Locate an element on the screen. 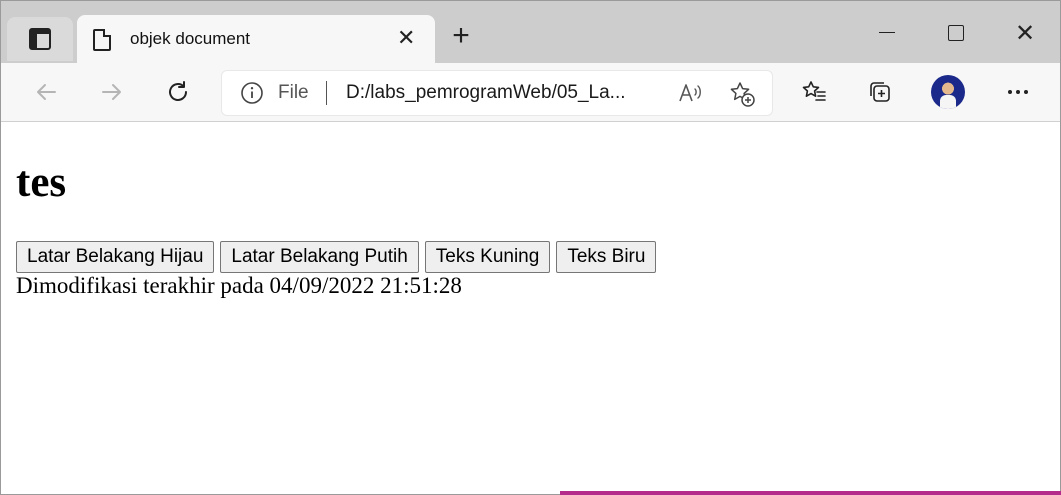 The height and width of the screenshot is (495, 1061). back-arrow-icon is located at coordinates (46, 92).